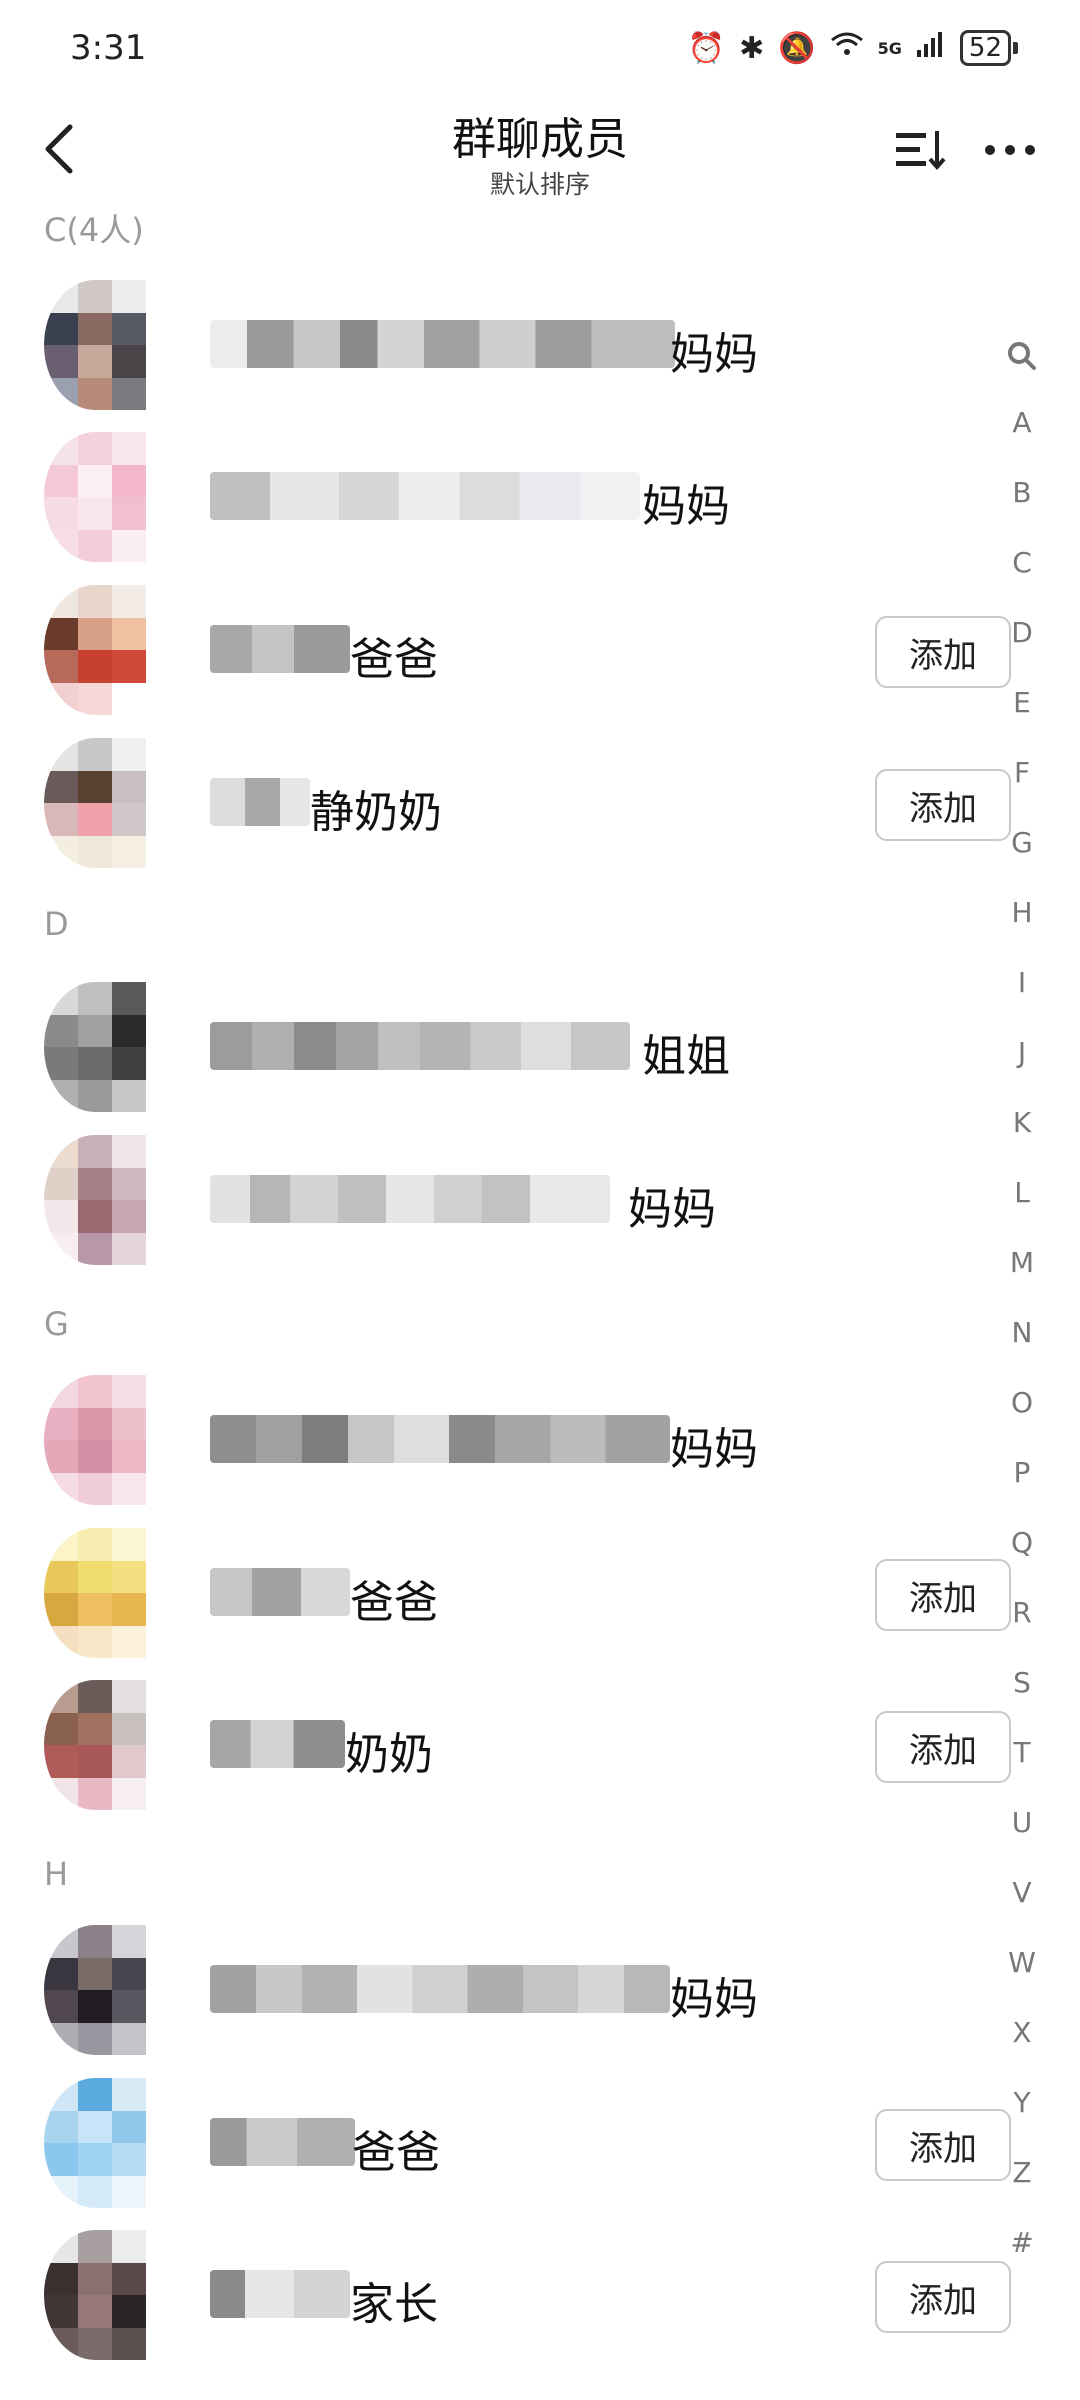 The width and height of the screenshot is (1080, 2400). I want to click on status-bar: 3:31 ⏰ ✱ 🔕 5G 52, so click(540, 45).